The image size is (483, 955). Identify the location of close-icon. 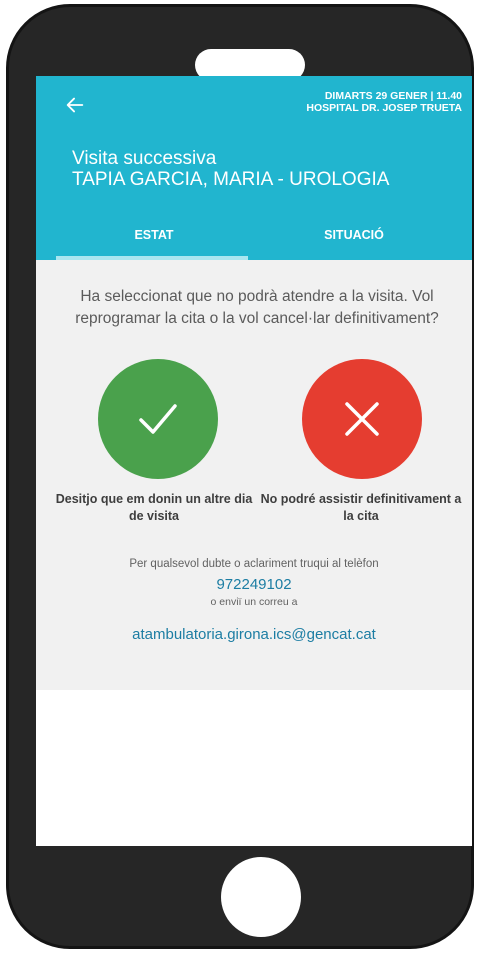
(362, 419).